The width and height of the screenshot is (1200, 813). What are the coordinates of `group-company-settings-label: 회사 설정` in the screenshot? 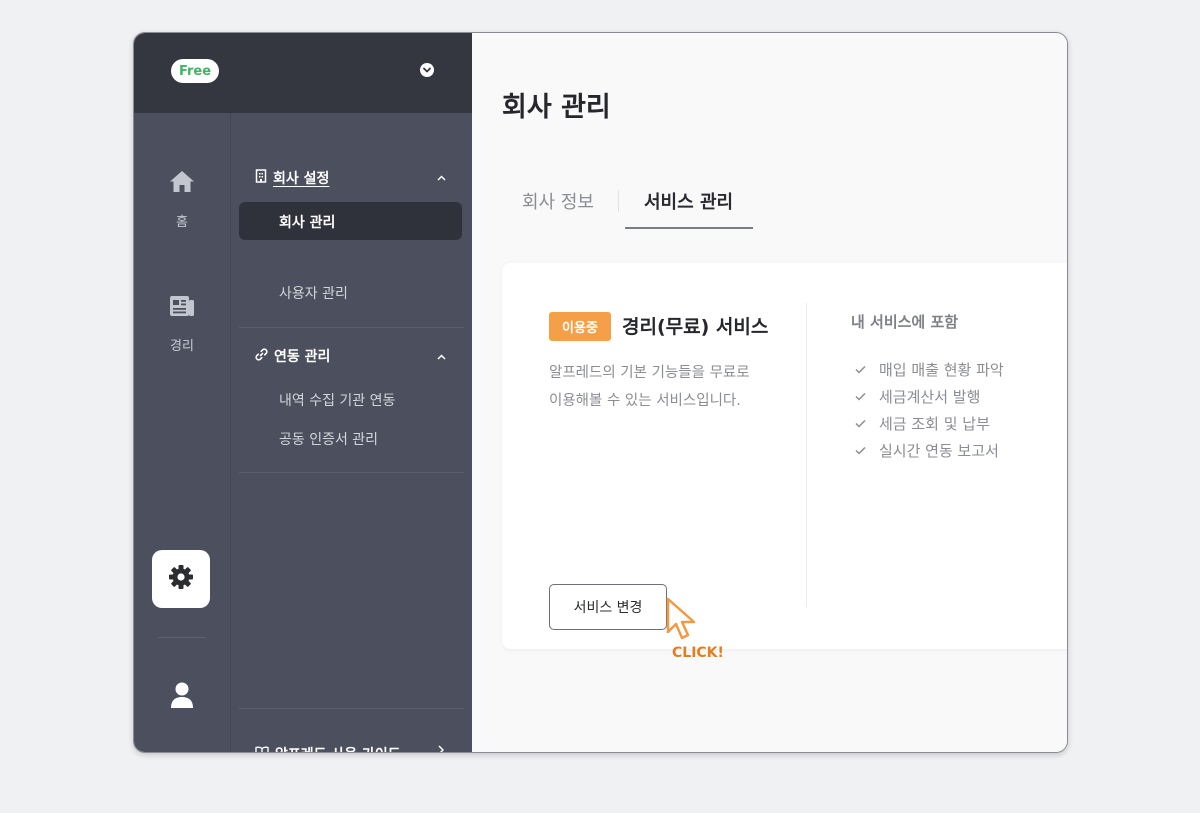 It's located at (301, 179).